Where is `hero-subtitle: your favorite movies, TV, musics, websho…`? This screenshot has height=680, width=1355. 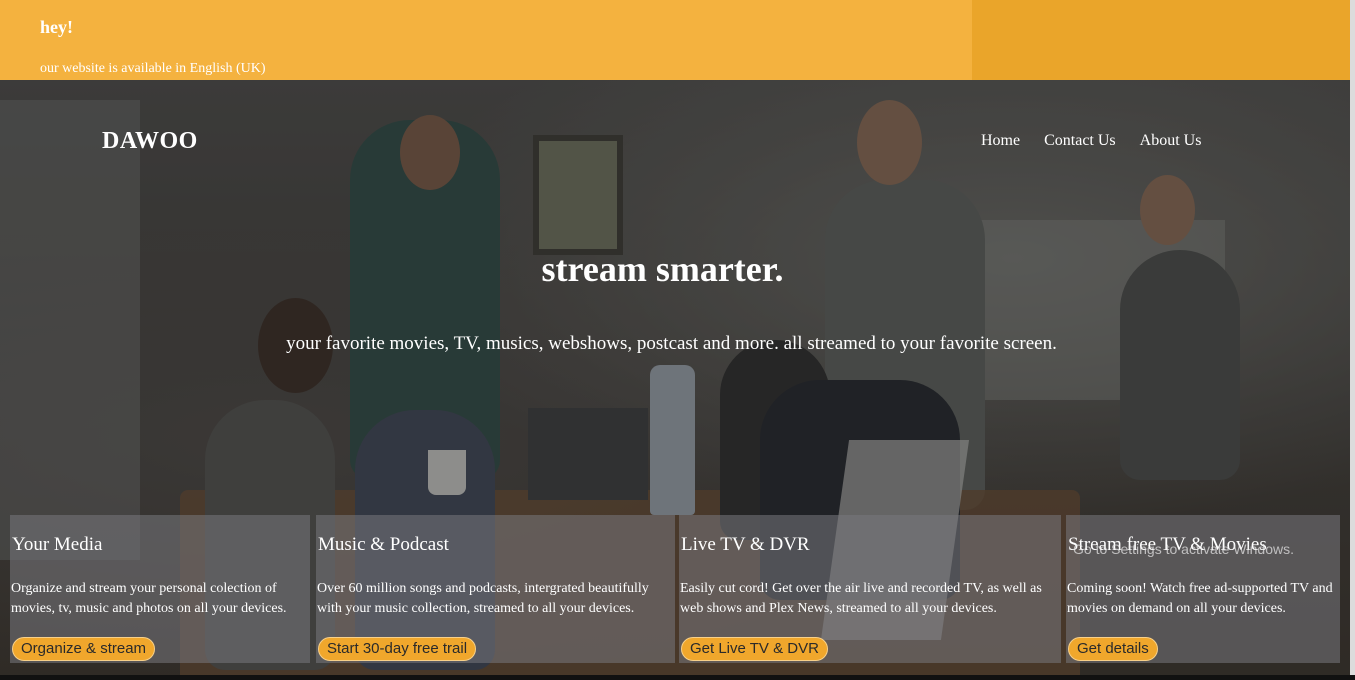
hero-subtitle: your favorite movies, TV, musics, websho… is located at coordinates (671, 343).